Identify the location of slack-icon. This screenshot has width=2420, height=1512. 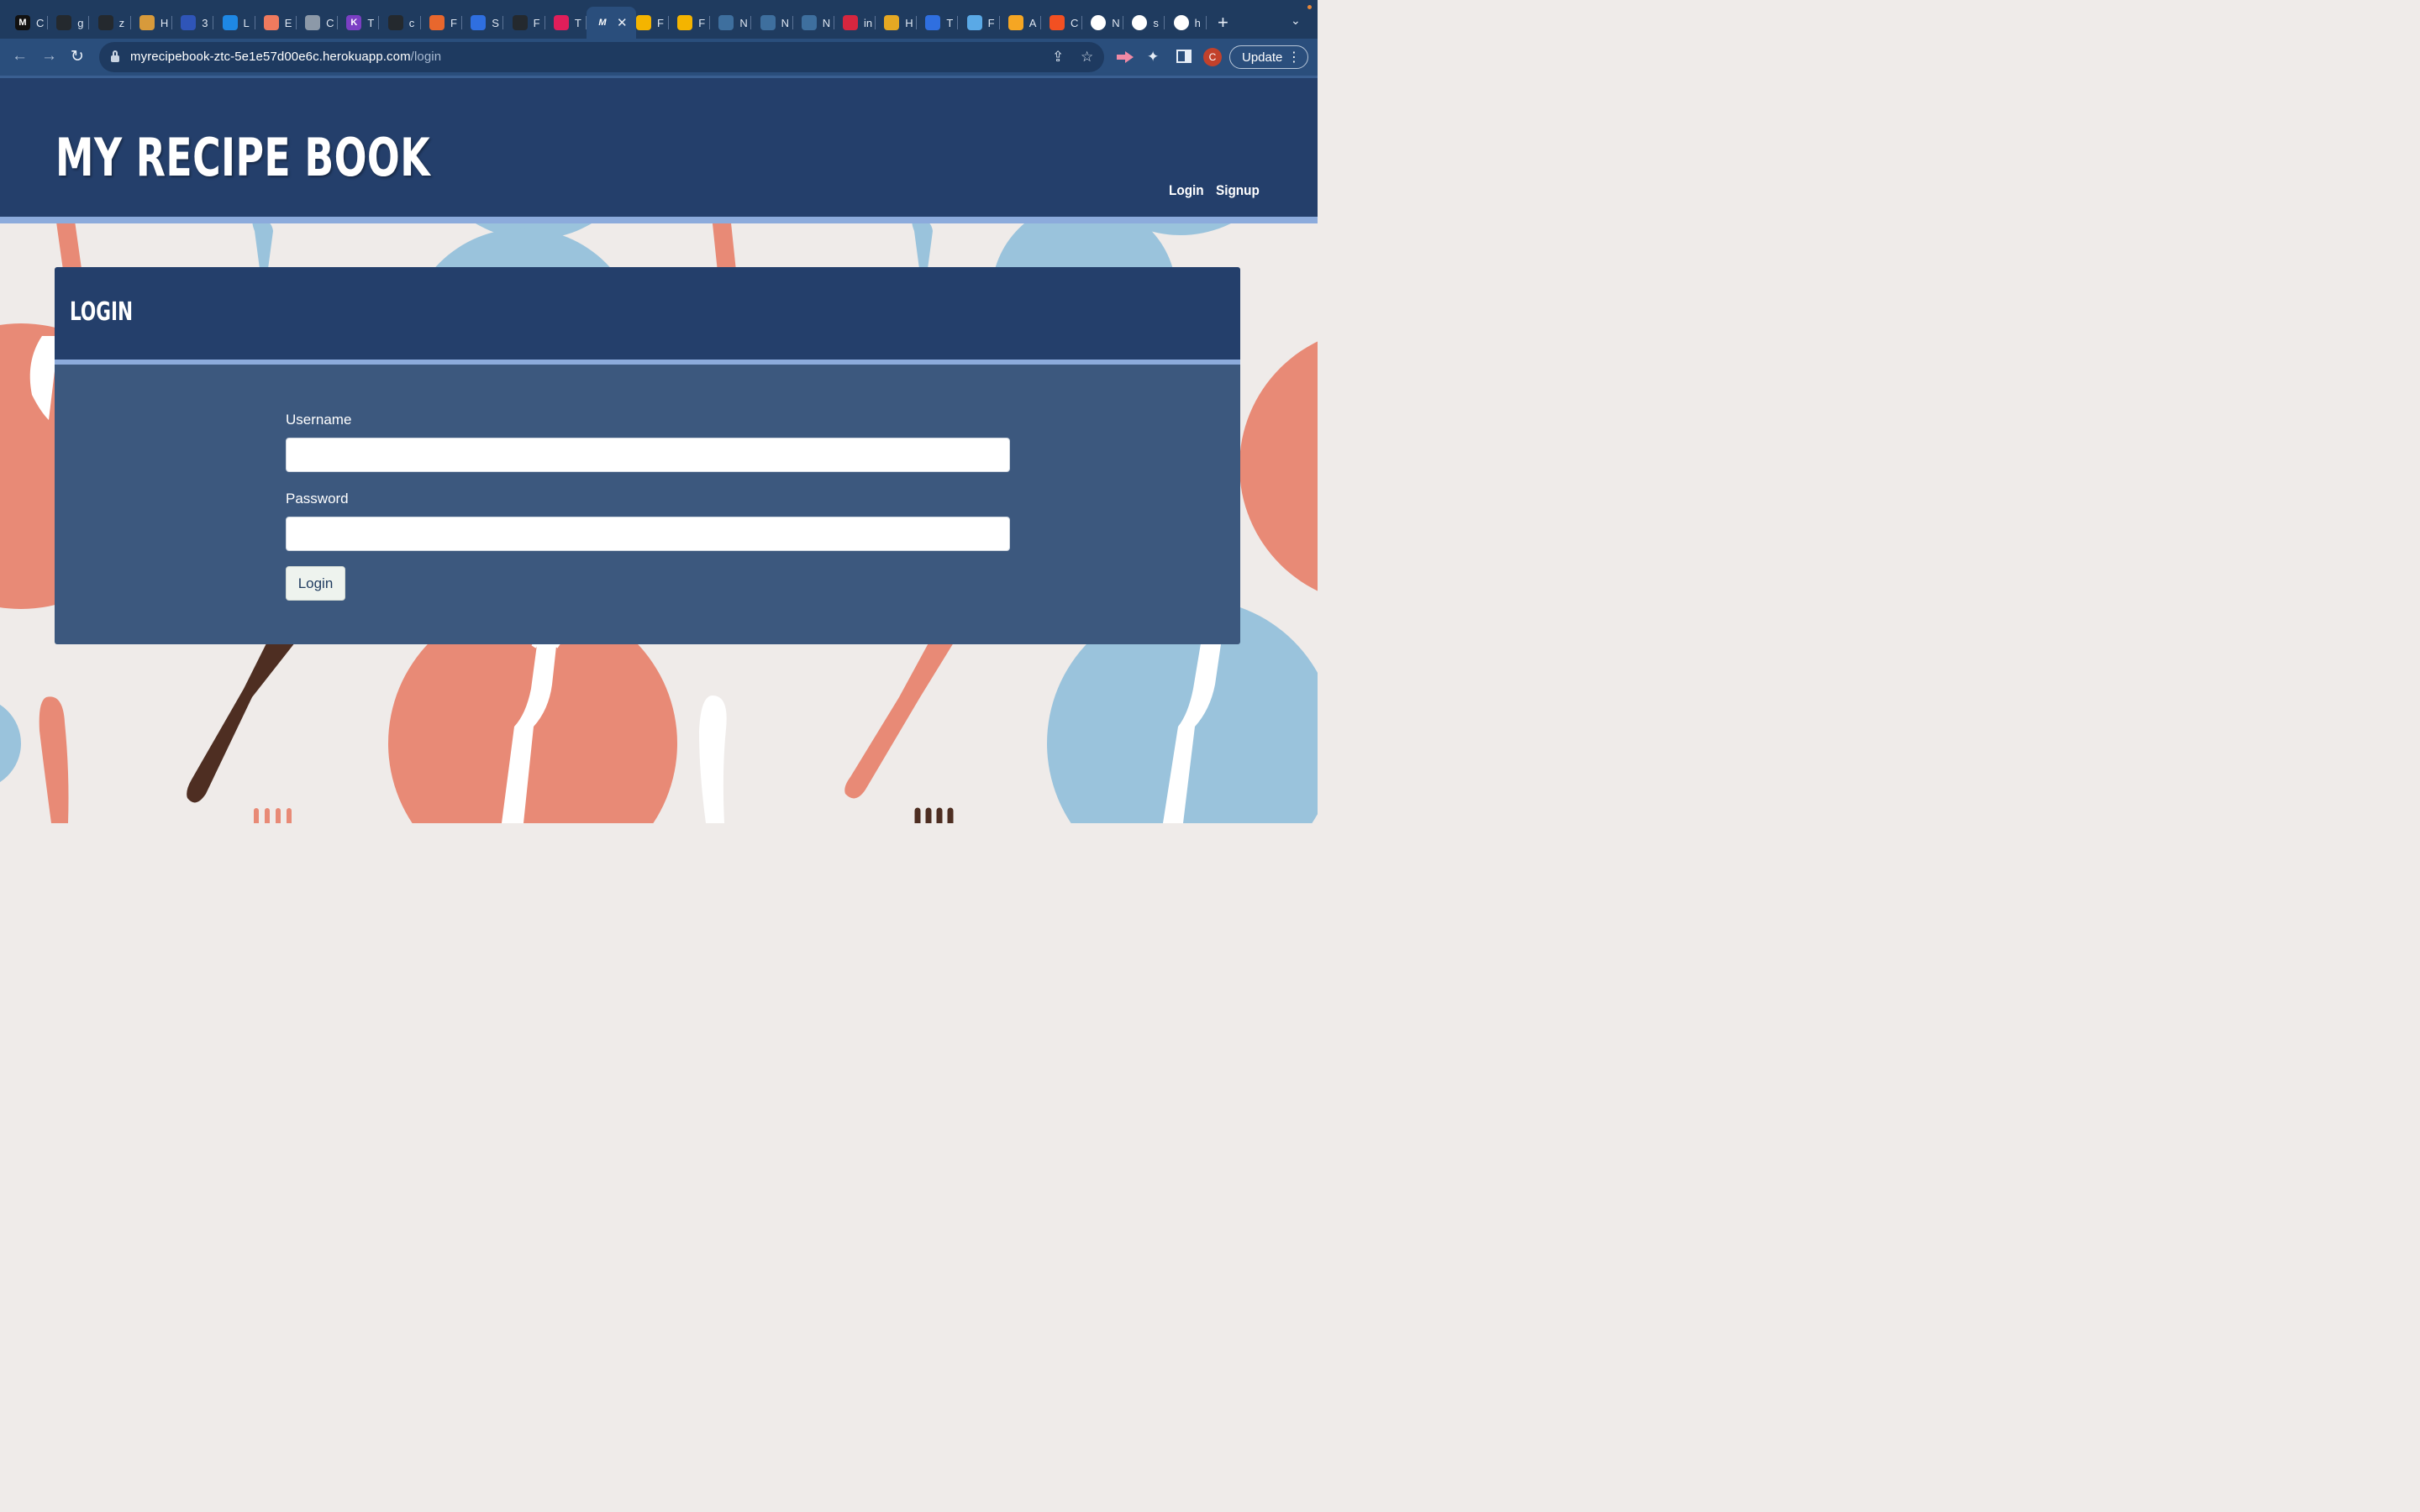
(561, 22).